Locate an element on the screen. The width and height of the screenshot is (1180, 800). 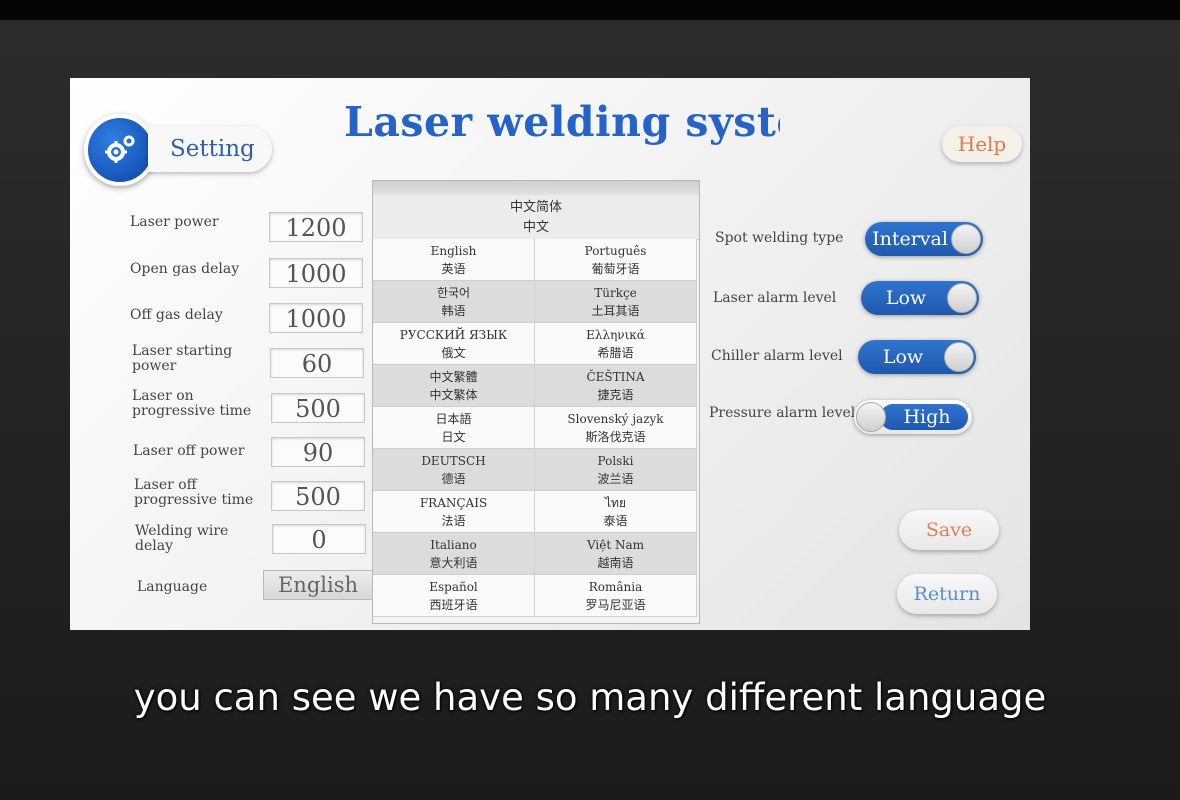
language-option-spanish: Español 西班牙语 is located at coordinates (454, 596).